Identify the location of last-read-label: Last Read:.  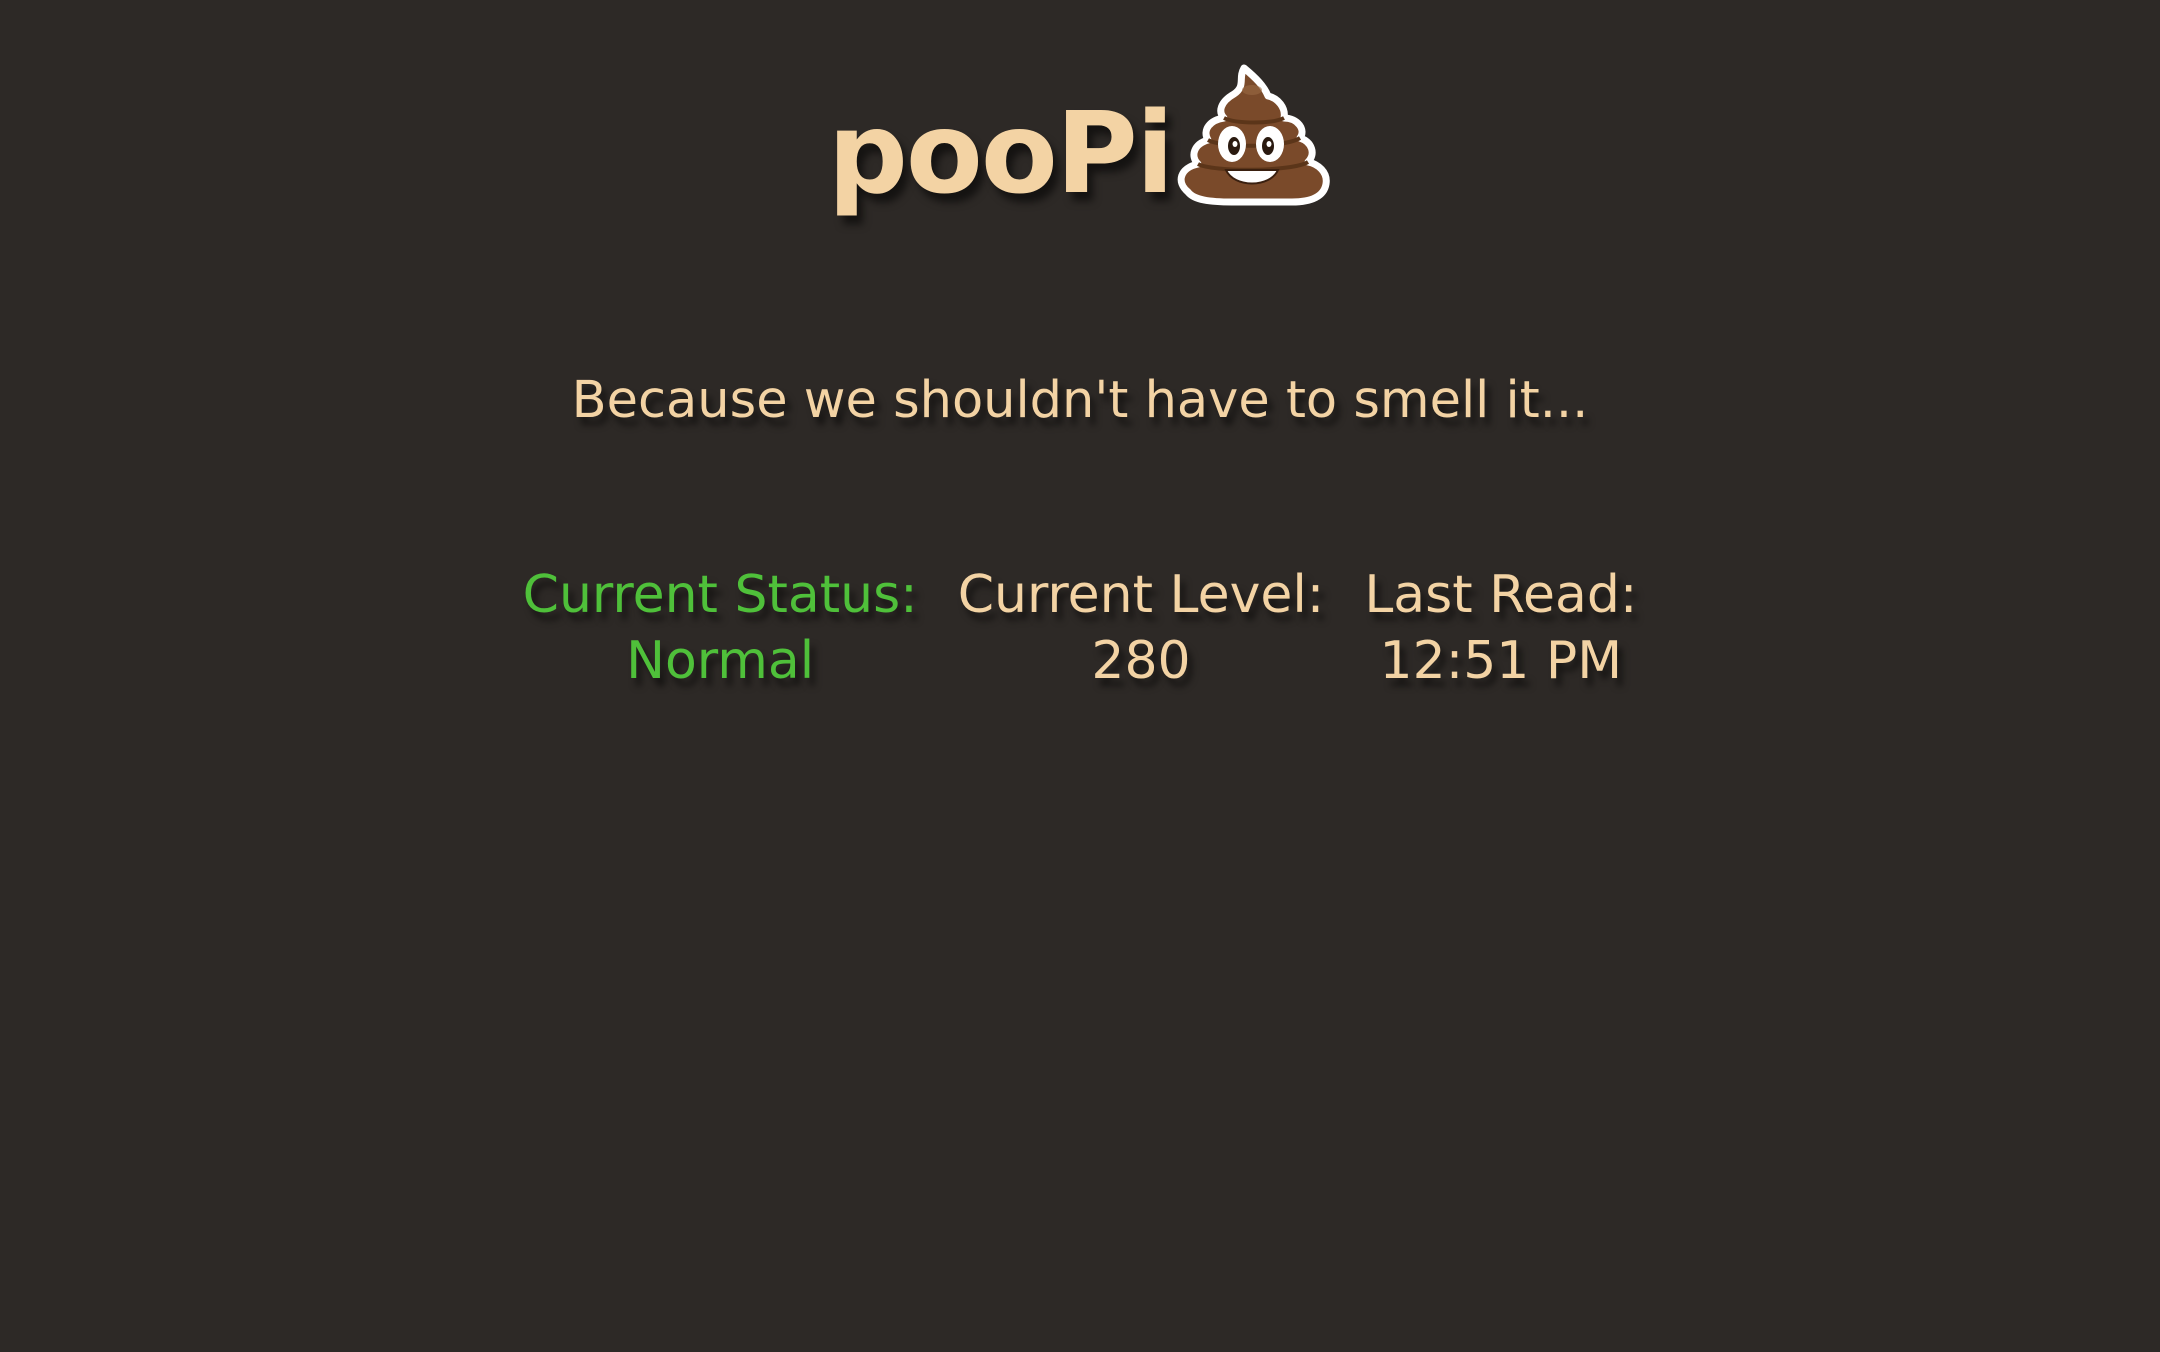
(1501, 595).